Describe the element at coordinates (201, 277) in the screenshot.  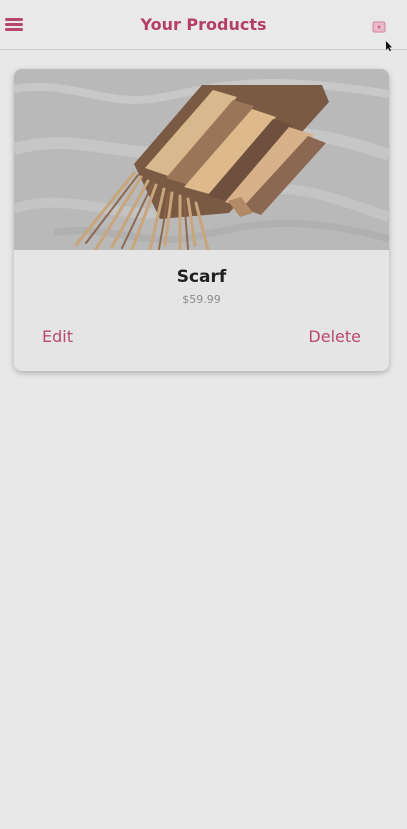
I see `product-name: Scarf` at that location.